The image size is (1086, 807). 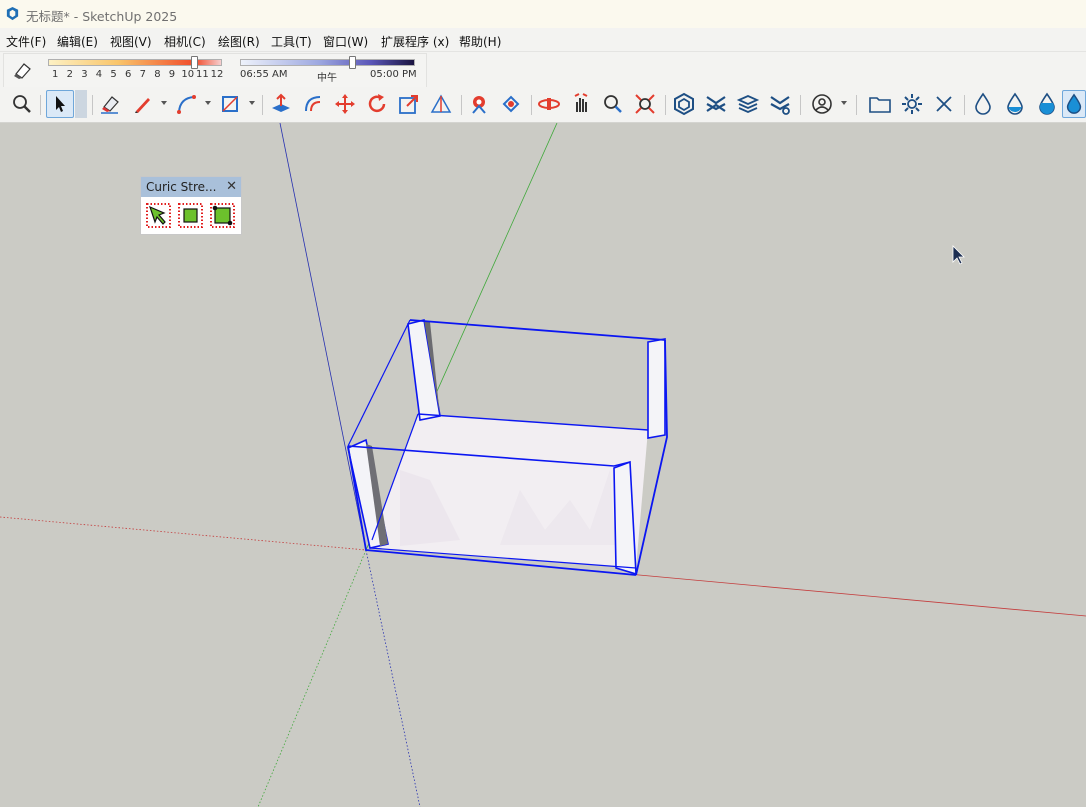 I want to click on month-slider-thumb, so click(x=194, y=62).